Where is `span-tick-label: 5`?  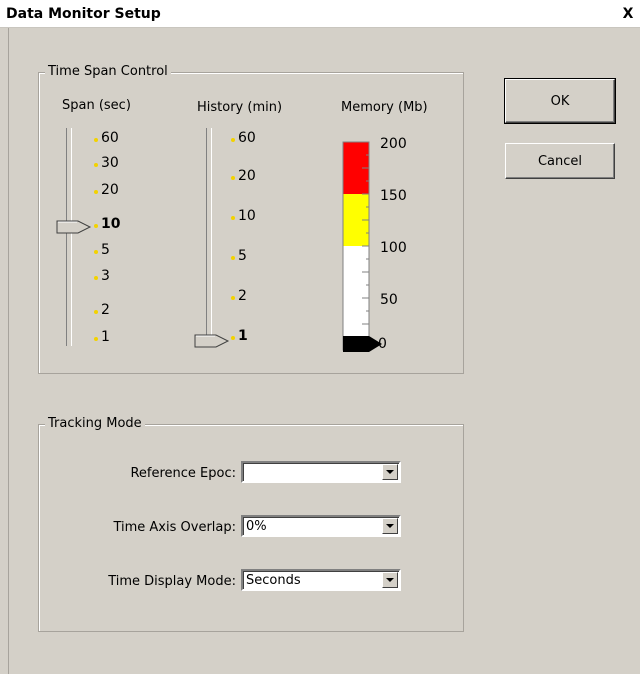
span-tick-label: 5 is located at coordinates (105, 250).